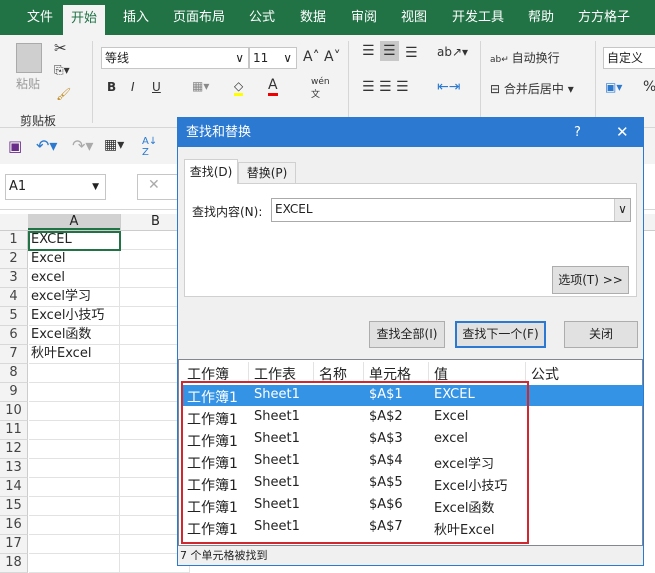  Describe the element at coordinates (262, 17) in the screenshot. I see `ribbon-tab: 公式` at that location.